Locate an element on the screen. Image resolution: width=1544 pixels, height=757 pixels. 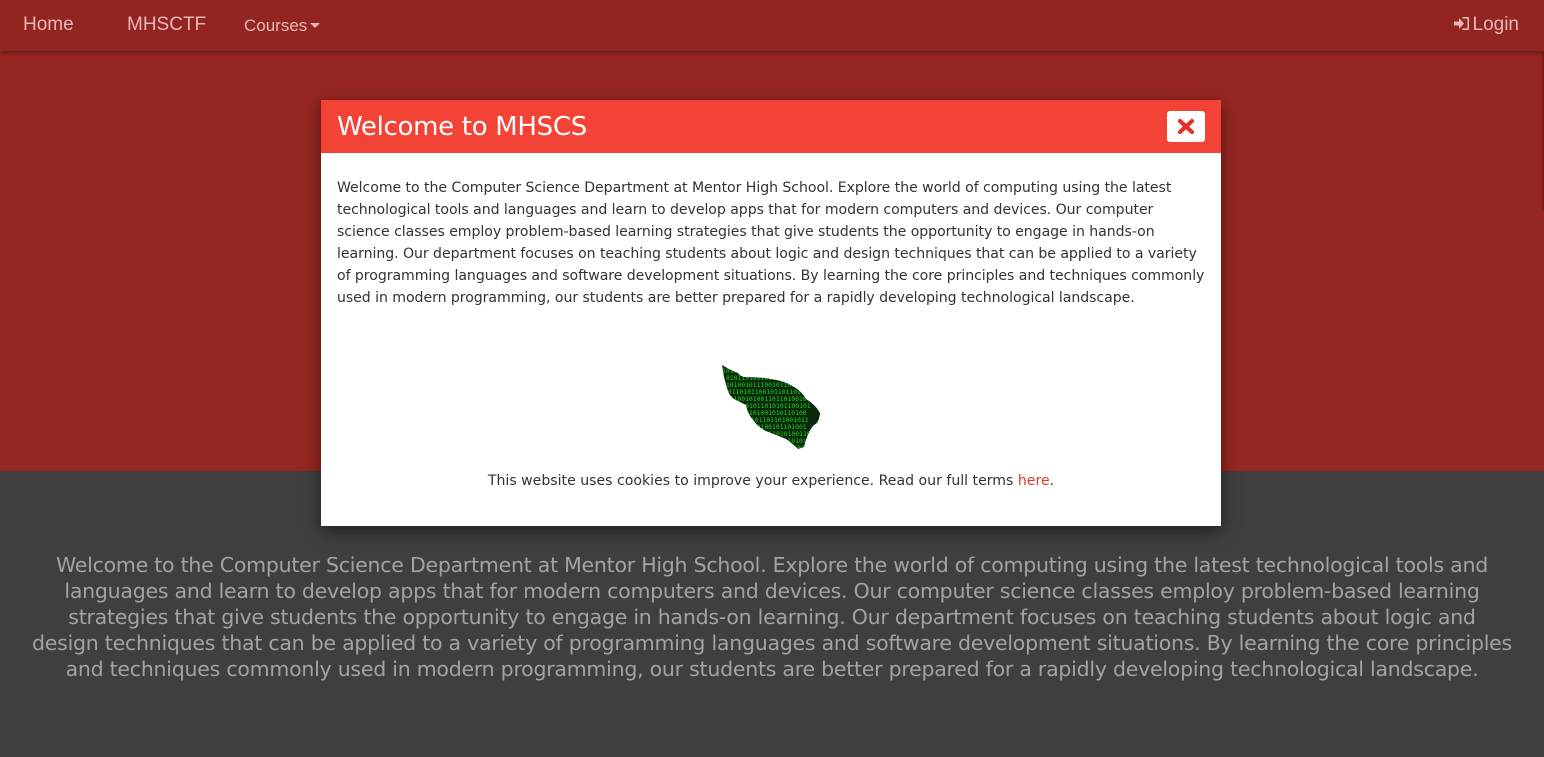
cookie-terms-link: here is located at coordinates (1034, 481).